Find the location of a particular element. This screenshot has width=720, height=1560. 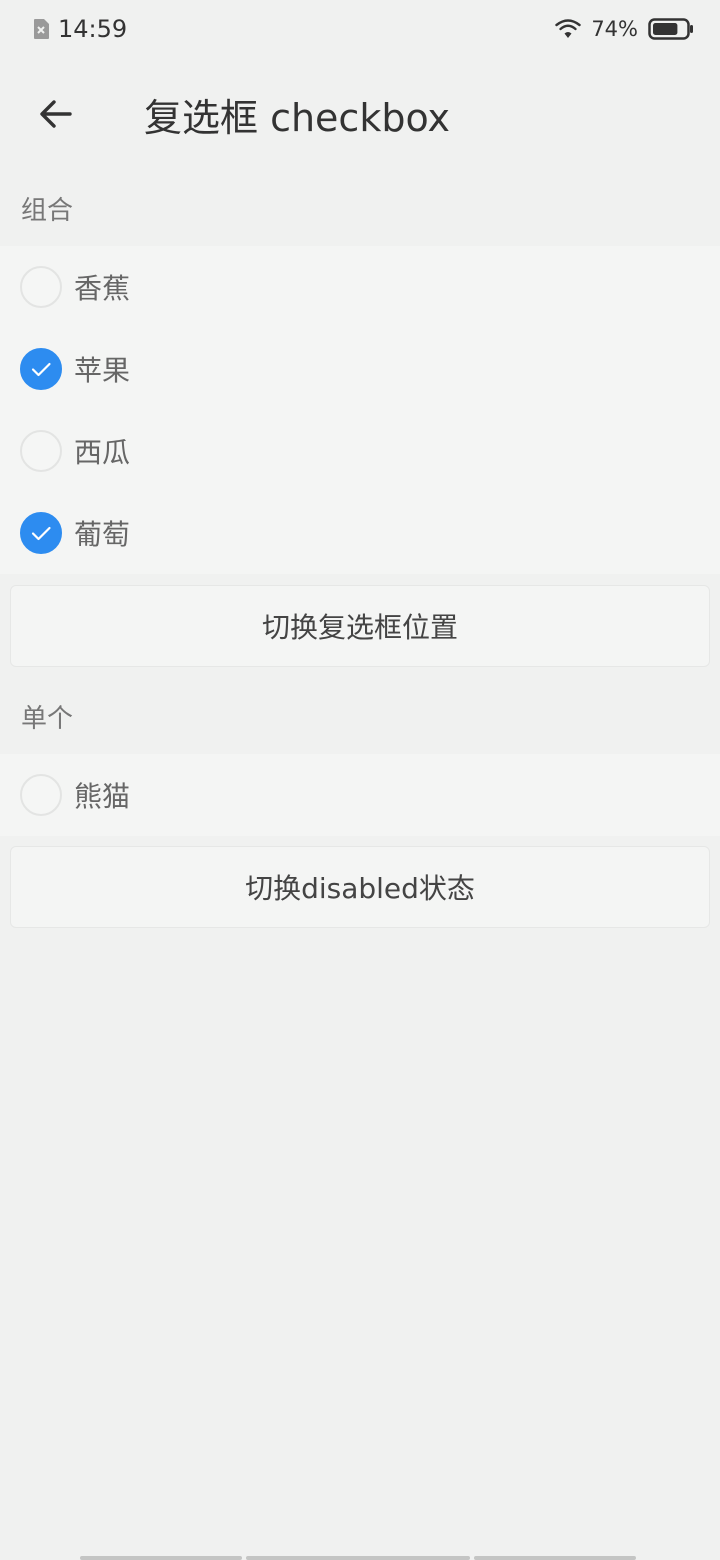

checkbox-banana is located at coordinates (41, 287).